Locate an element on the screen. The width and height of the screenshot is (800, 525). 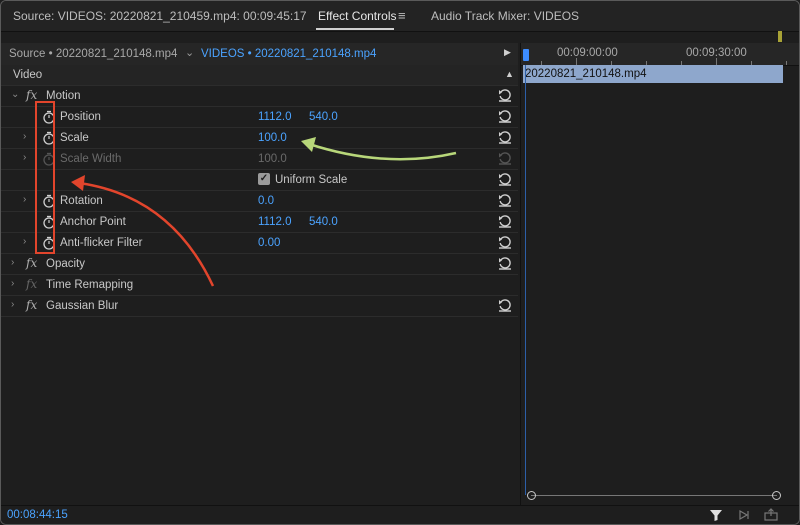
time-ruler: 00:09:00:00 00:09:30:00 is located at coordinates (660, 54).